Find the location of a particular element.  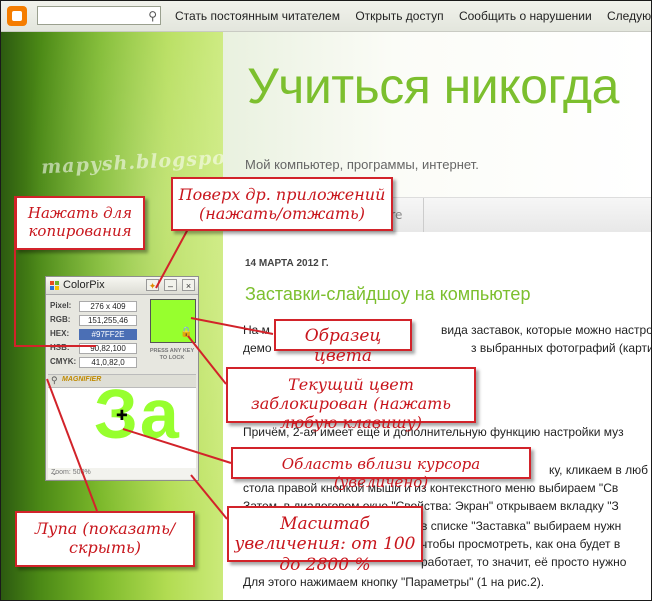

magnified-text: За is located at coordinates (137, 421).